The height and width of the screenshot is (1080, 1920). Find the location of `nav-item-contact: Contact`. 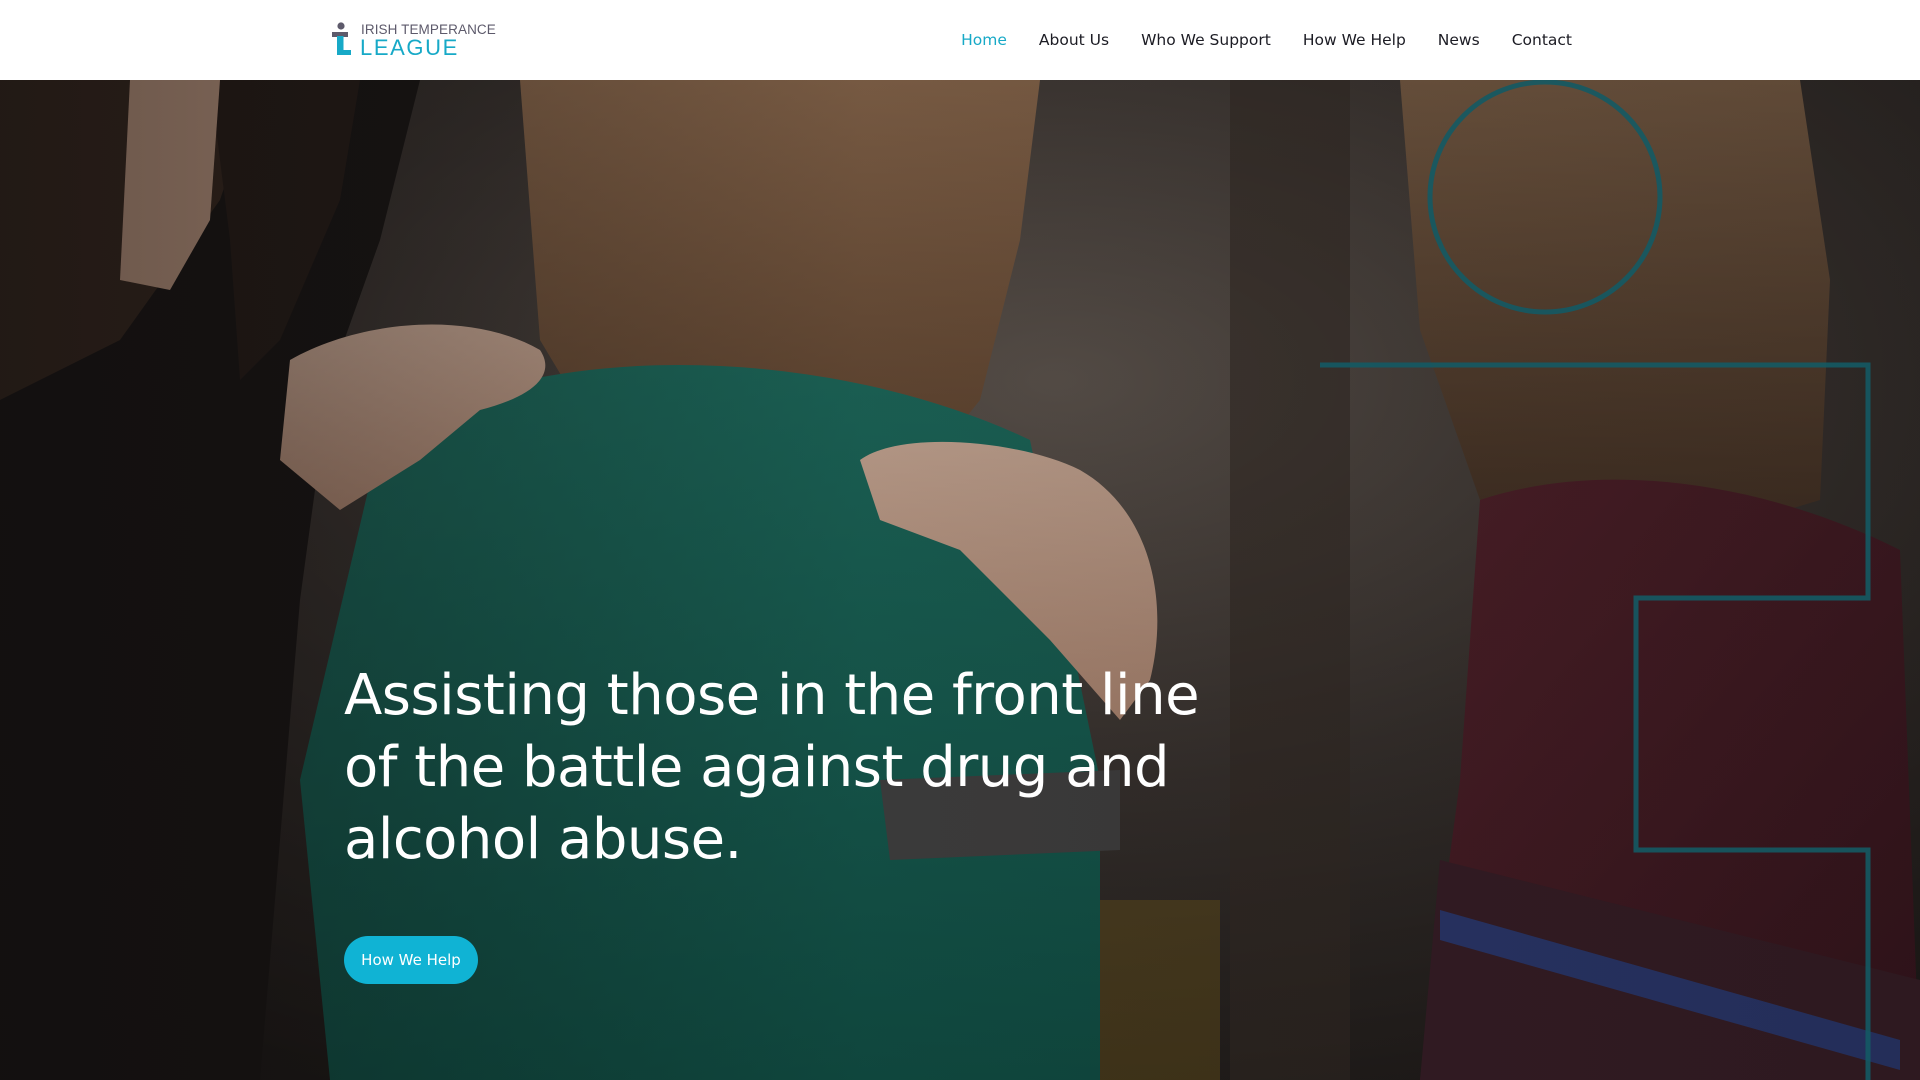

nav-item-contact: Contact is located at coordinates (1542, 40).